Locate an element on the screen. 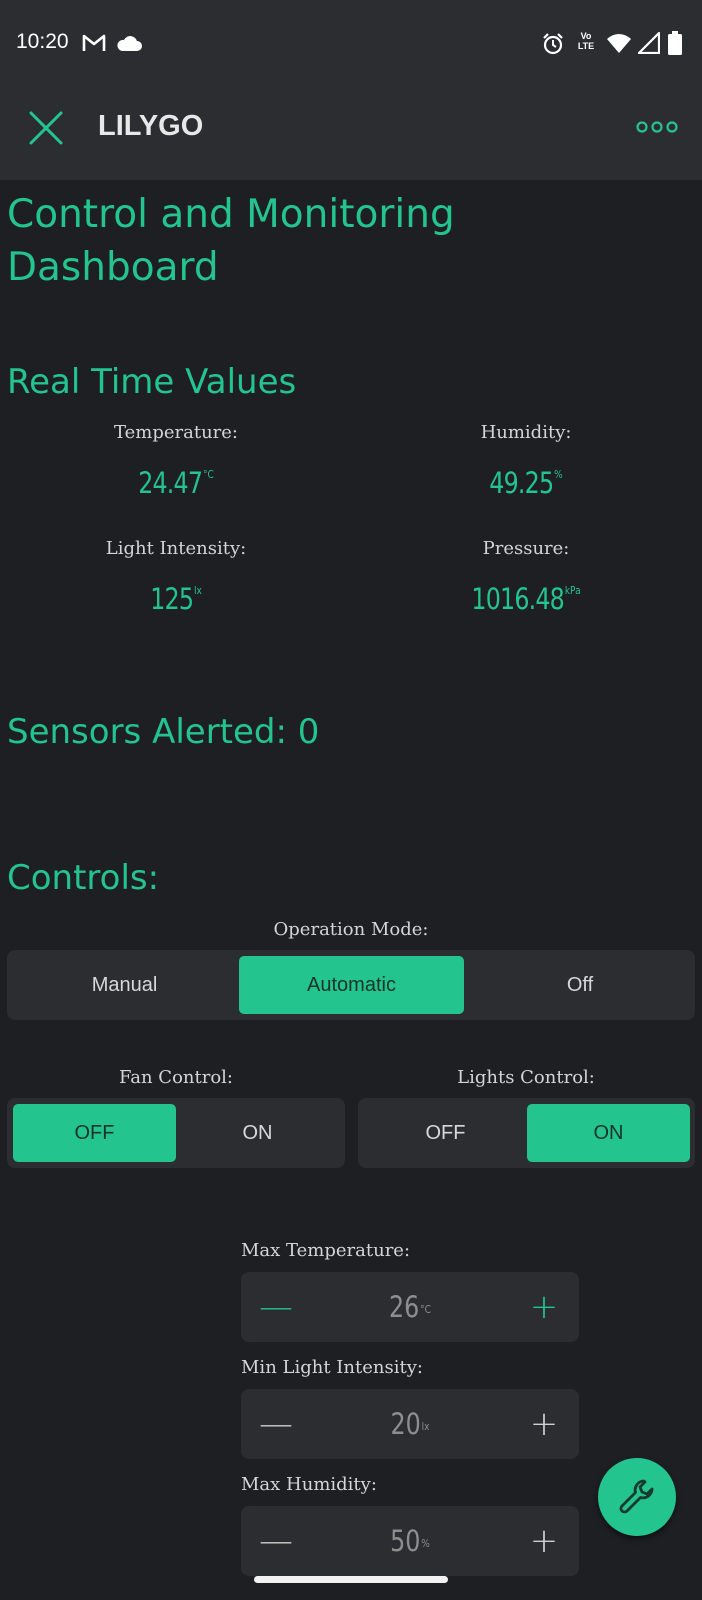 The width and height of the screenshot is (702, 1600). close-icon is located at coordinates (46, 128).